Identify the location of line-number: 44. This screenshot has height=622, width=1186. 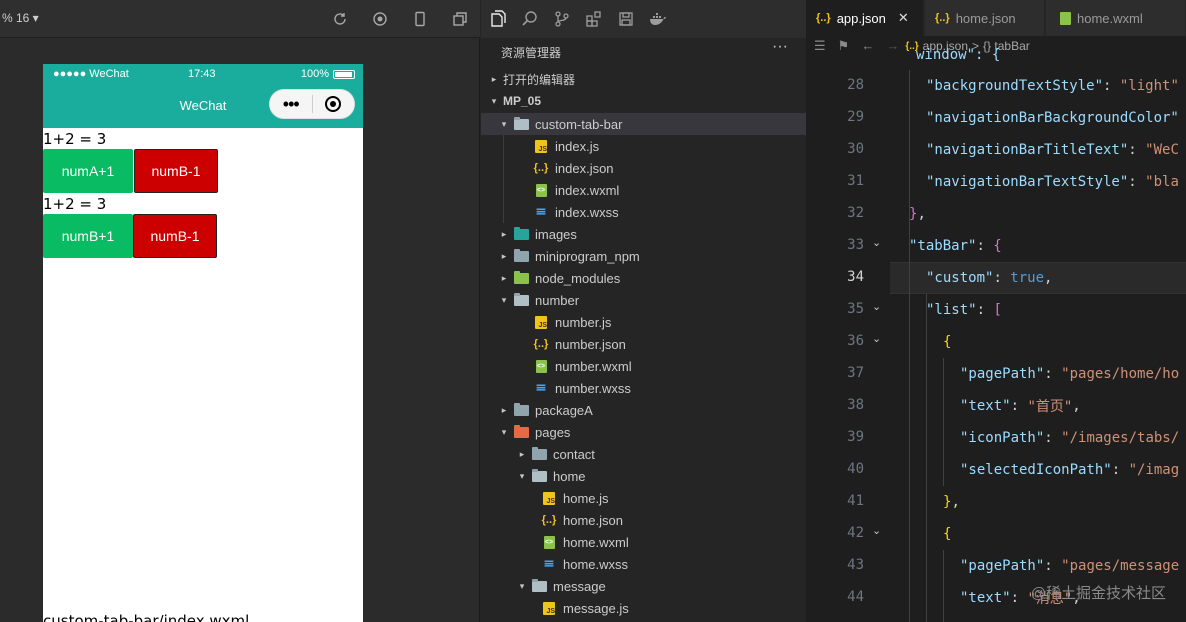
(855, 597).